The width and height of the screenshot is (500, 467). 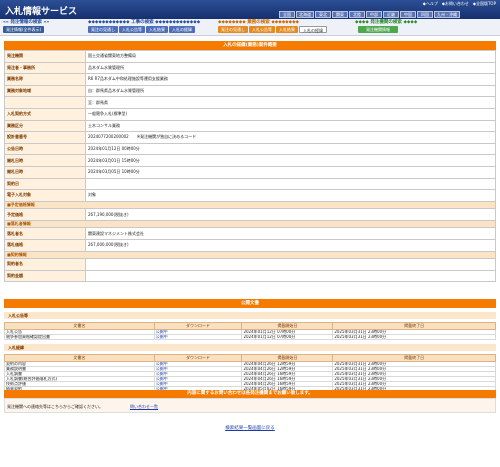 I want to click on document-name: 競争参加資格確認提出書, so click(x=79, y=337).